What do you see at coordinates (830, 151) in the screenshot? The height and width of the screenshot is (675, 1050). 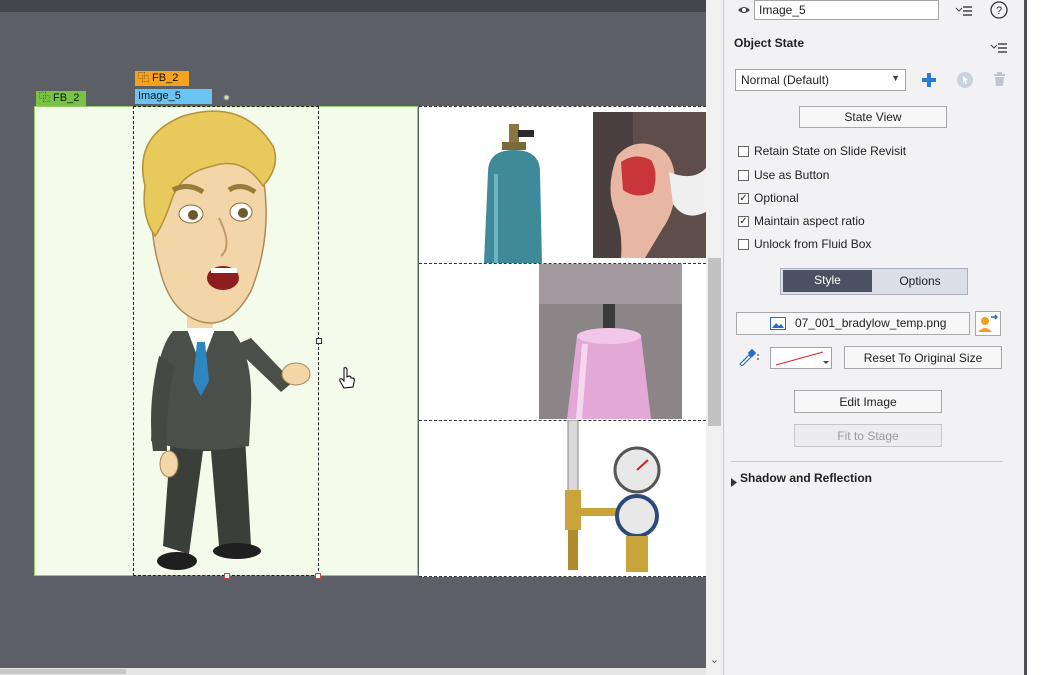 I see `retain-state-label: Retain State on Slide Revisit` at bounding box center [830, 151].